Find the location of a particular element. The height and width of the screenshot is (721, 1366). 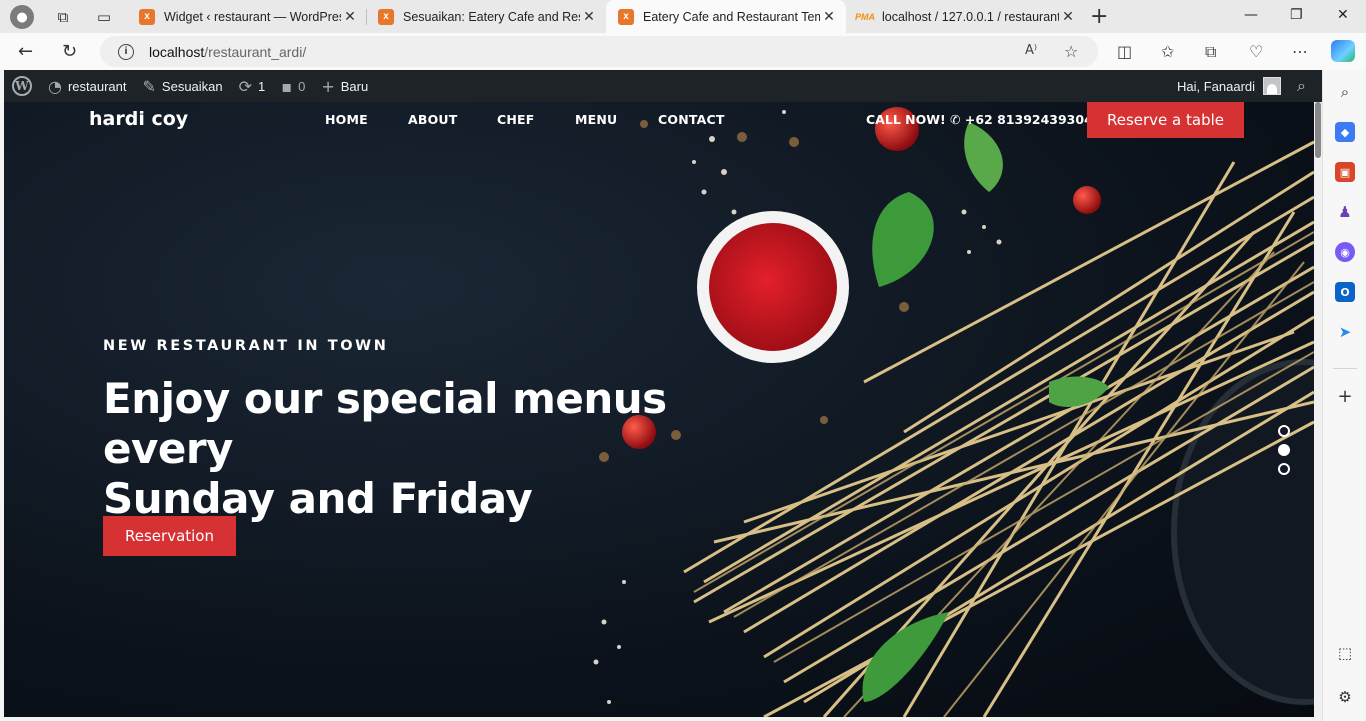

greeting-label: Hai, Fanaardi is located at coordinates (1216, 86).